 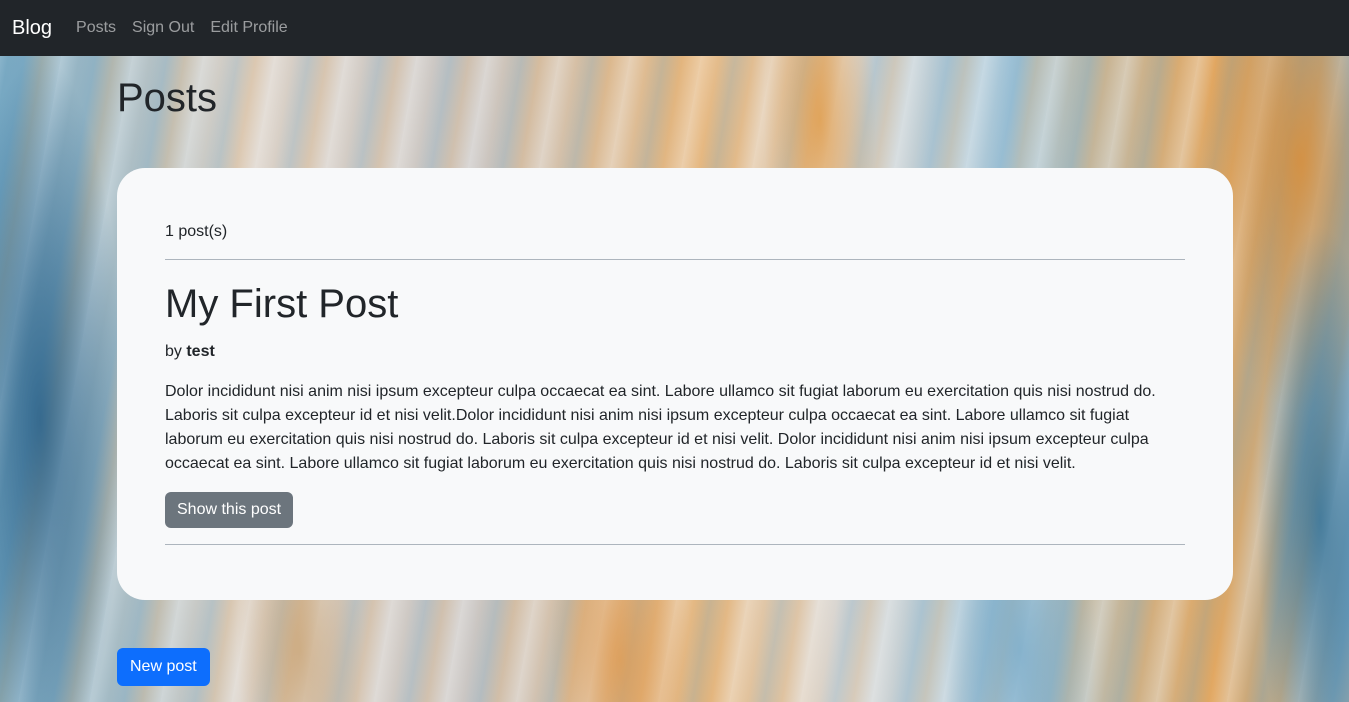 What do you see at coordinates (248, 28) in the screenshot?
I see `nav-link-edit-profile: Edit Profile` at bounding box center [248, 28].